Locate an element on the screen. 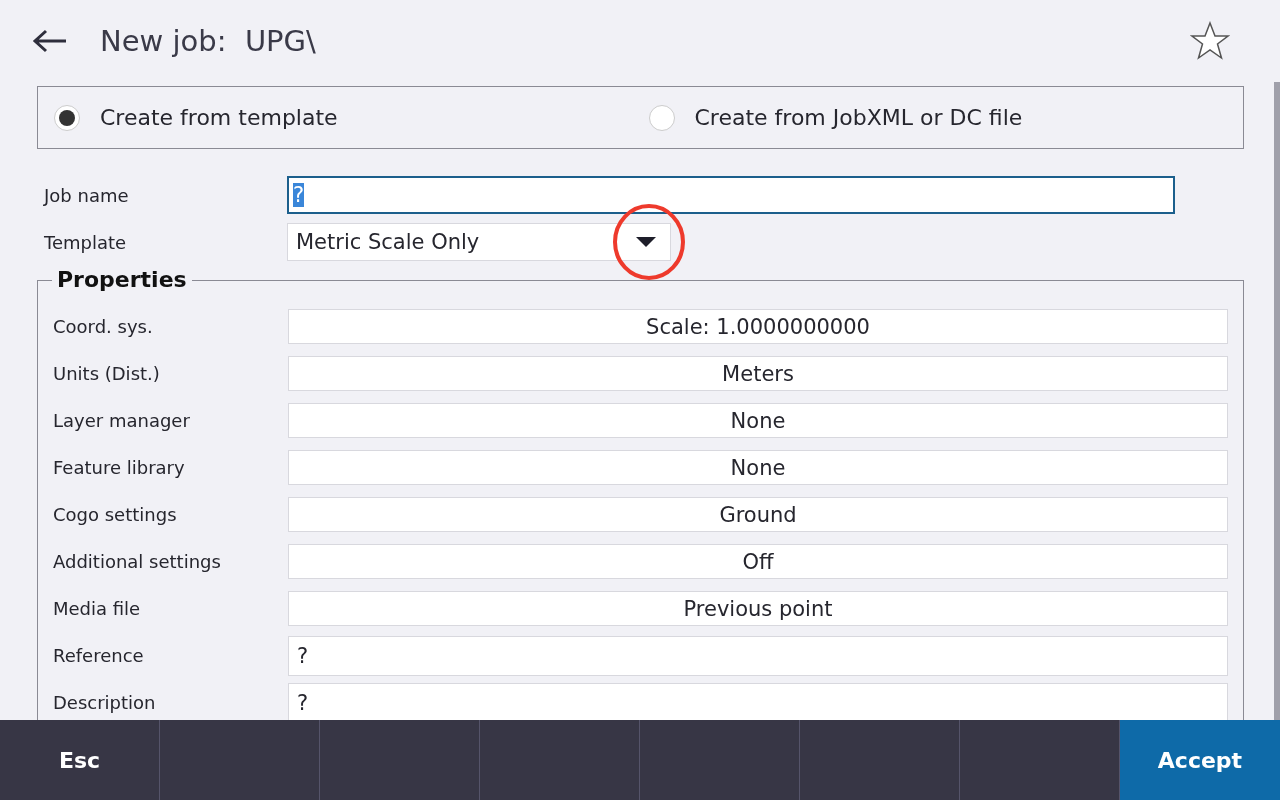 The image size is (1280, 800). field-label: Media file is located at coordinates (97, 608).